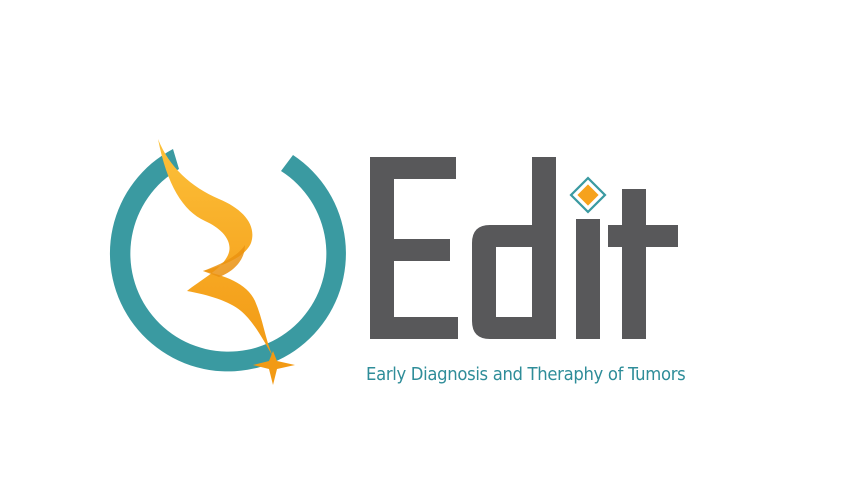 This screenshot has width=850, height=489. What do you see at coordinates (588, 195) in the screenshot?
I see `diamond-dot-icon` at bounding box center [588, 195].